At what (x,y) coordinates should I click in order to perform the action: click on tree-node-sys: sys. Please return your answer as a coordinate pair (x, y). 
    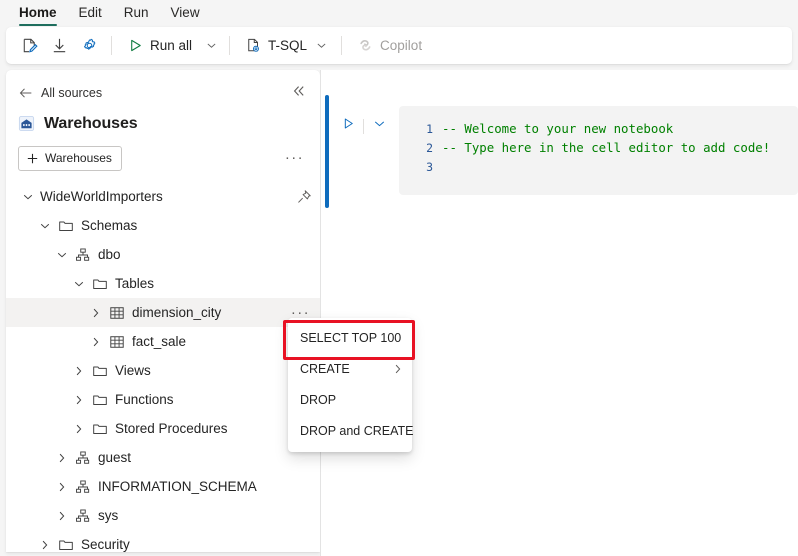
    Looking at the image, I should click on (163, 515).